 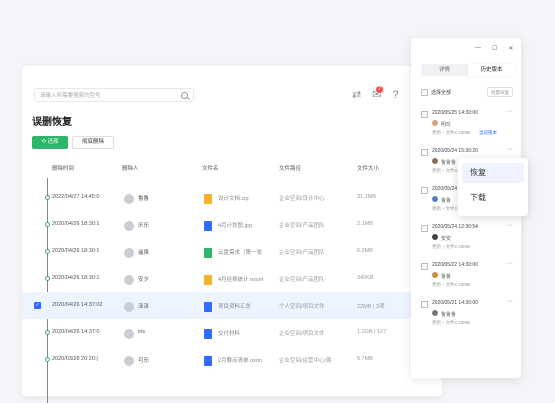 What do you see at coordinates (208, 199) in the screenshot?
I see `zip-icon` at bounding box center [208, 199].